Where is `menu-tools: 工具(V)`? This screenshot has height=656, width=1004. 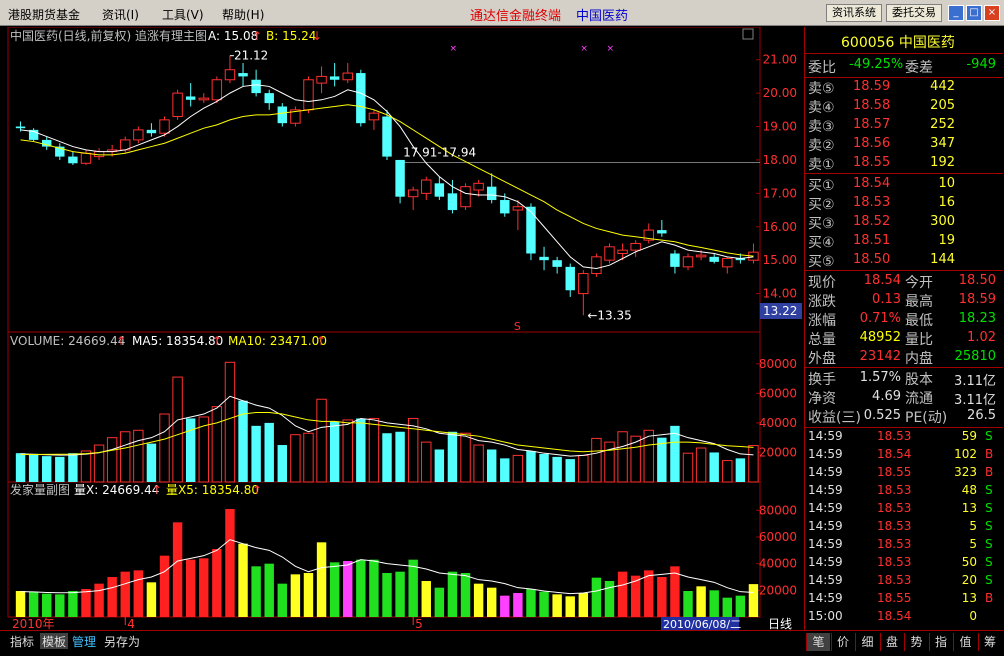
menu-tools: 工具(V) is located at coordinates (183, 14).